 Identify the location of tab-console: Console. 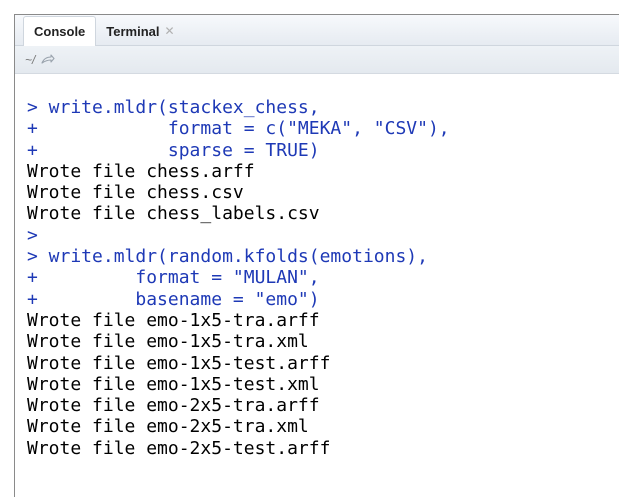
(60, 31).